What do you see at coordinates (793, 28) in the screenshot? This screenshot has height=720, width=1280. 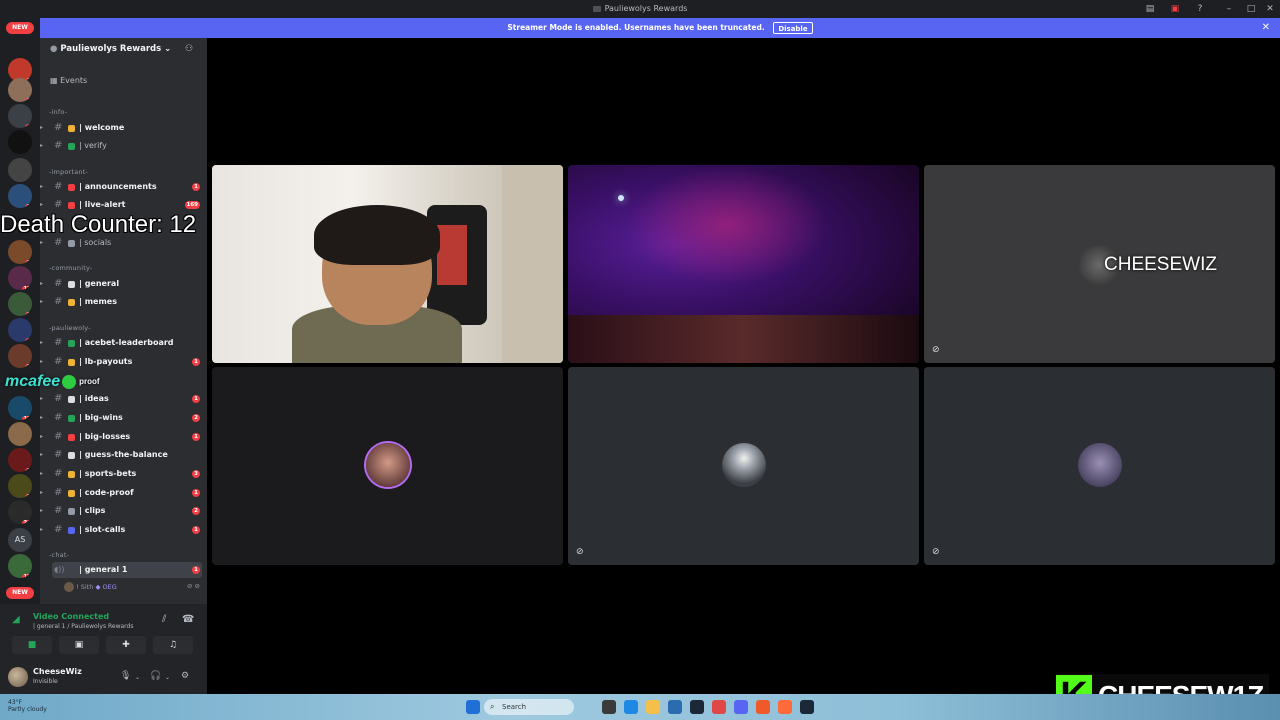 I see `disable-streamer-mode-button: Disable` at bounding box center [793, 28].